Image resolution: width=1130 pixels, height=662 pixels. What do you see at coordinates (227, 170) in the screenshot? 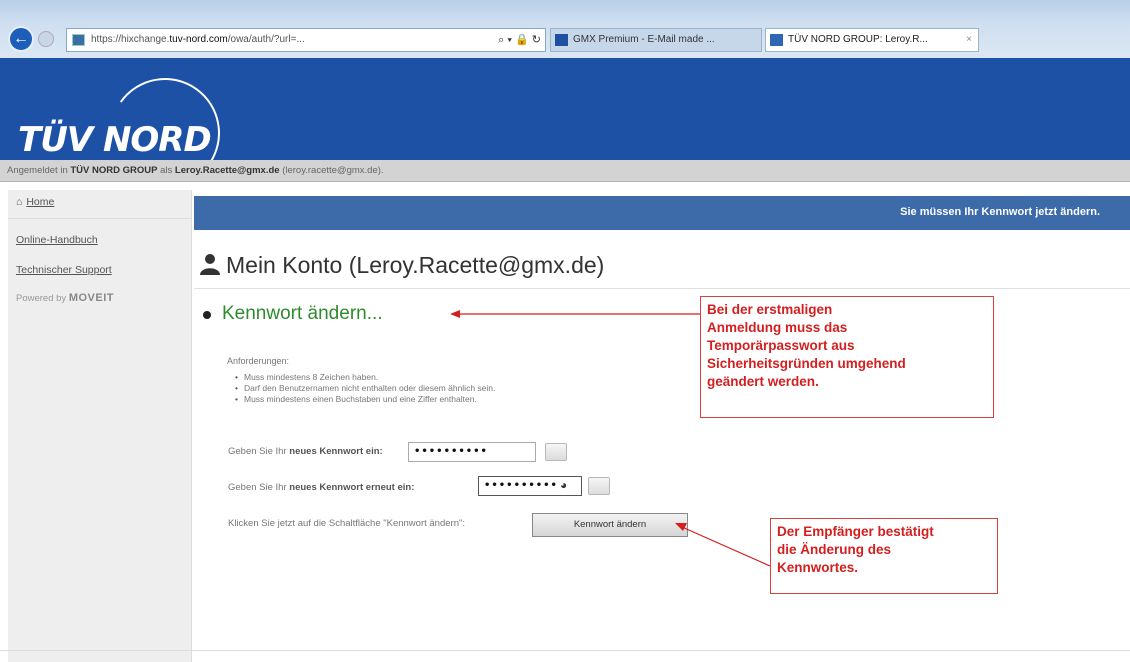
I see `login-user: Leroy.Racette@gmx.de` at bounding box center [227, 170].